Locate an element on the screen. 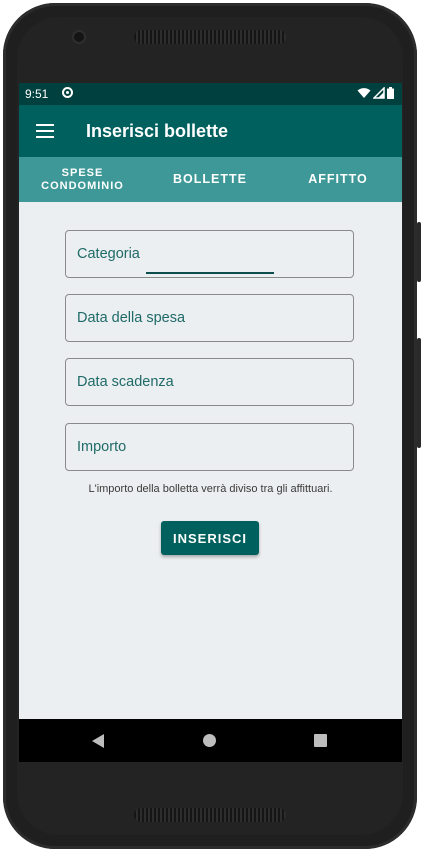 This screenshot has height=853, width=424. hamburger-menu-icon is located at coordinates (45, 131).